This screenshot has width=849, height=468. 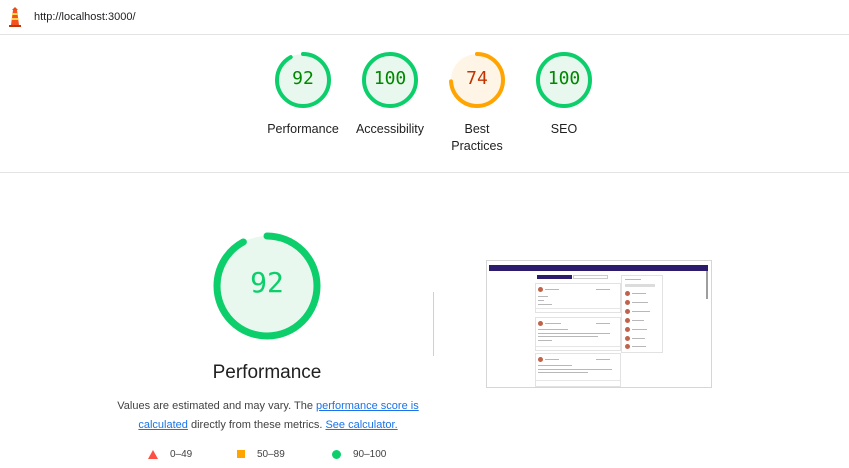 What do you see at coordinates (433, 324) in the screenshot?
I see `divider` at bounding box center [433, 324].